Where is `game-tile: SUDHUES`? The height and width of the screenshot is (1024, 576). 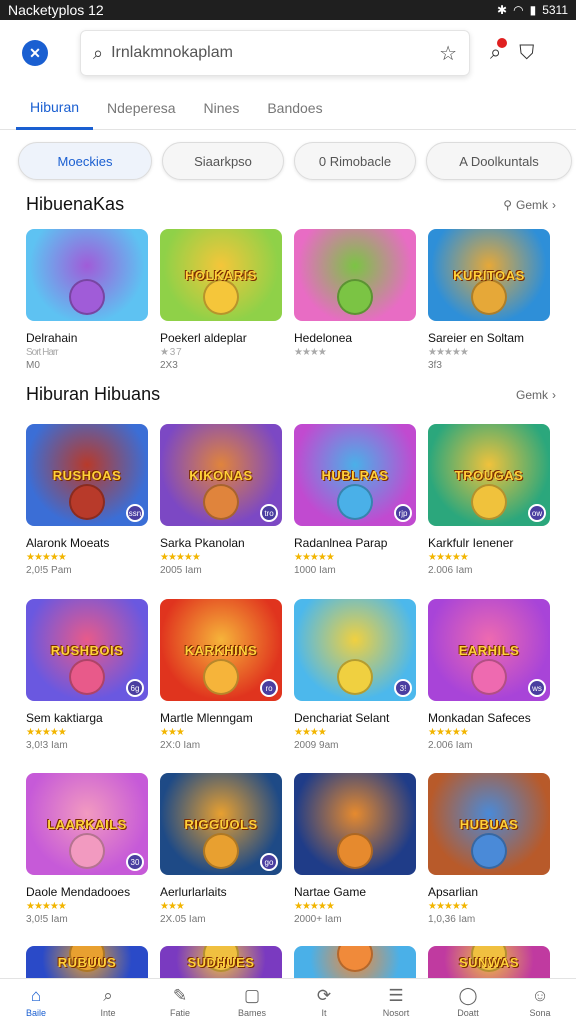 game-tile: SUDHUES is located at coordinates (221, 962).